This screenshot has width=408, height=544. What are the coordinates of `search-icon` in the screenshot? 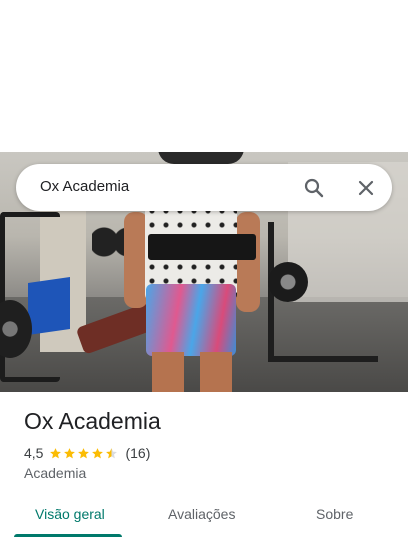 It's located at (314, 188).